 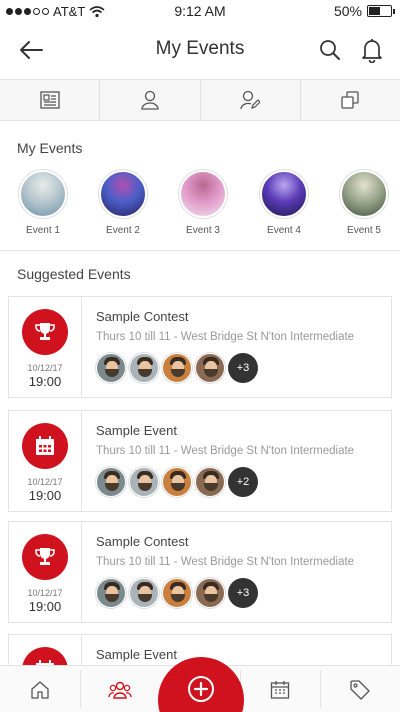 I want to click on event-label: Event 1, so click(x=43, y=230).